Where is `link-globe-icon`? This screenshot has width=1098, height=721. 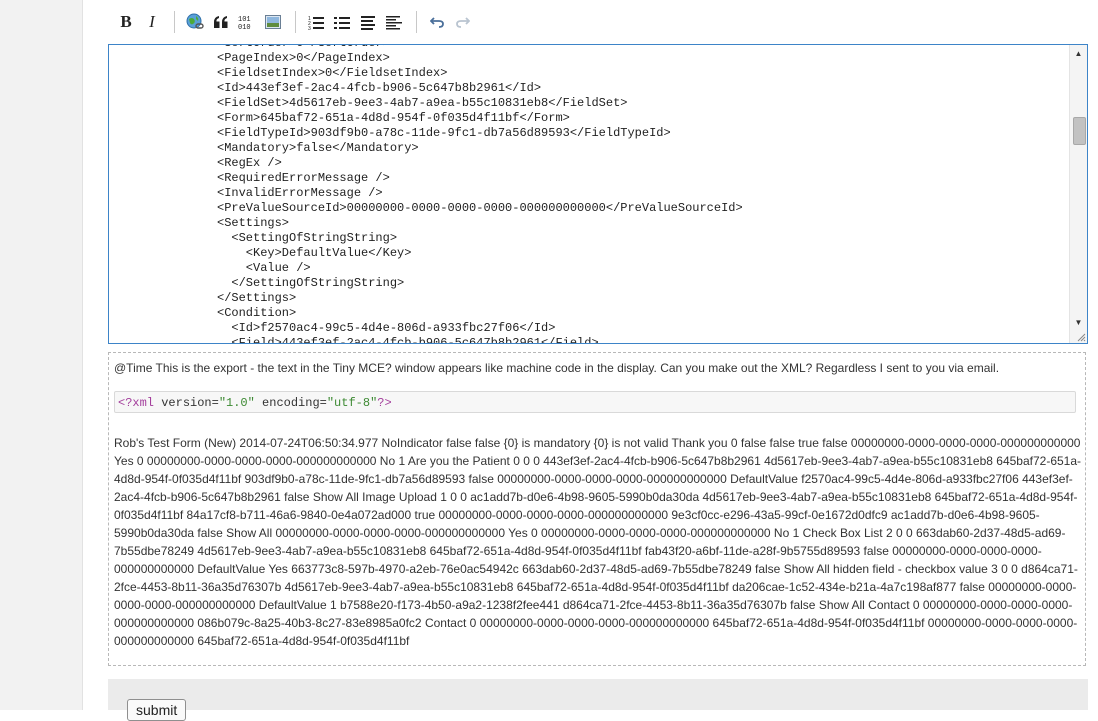
link-globe-icon is located at coordinates (195, 21).